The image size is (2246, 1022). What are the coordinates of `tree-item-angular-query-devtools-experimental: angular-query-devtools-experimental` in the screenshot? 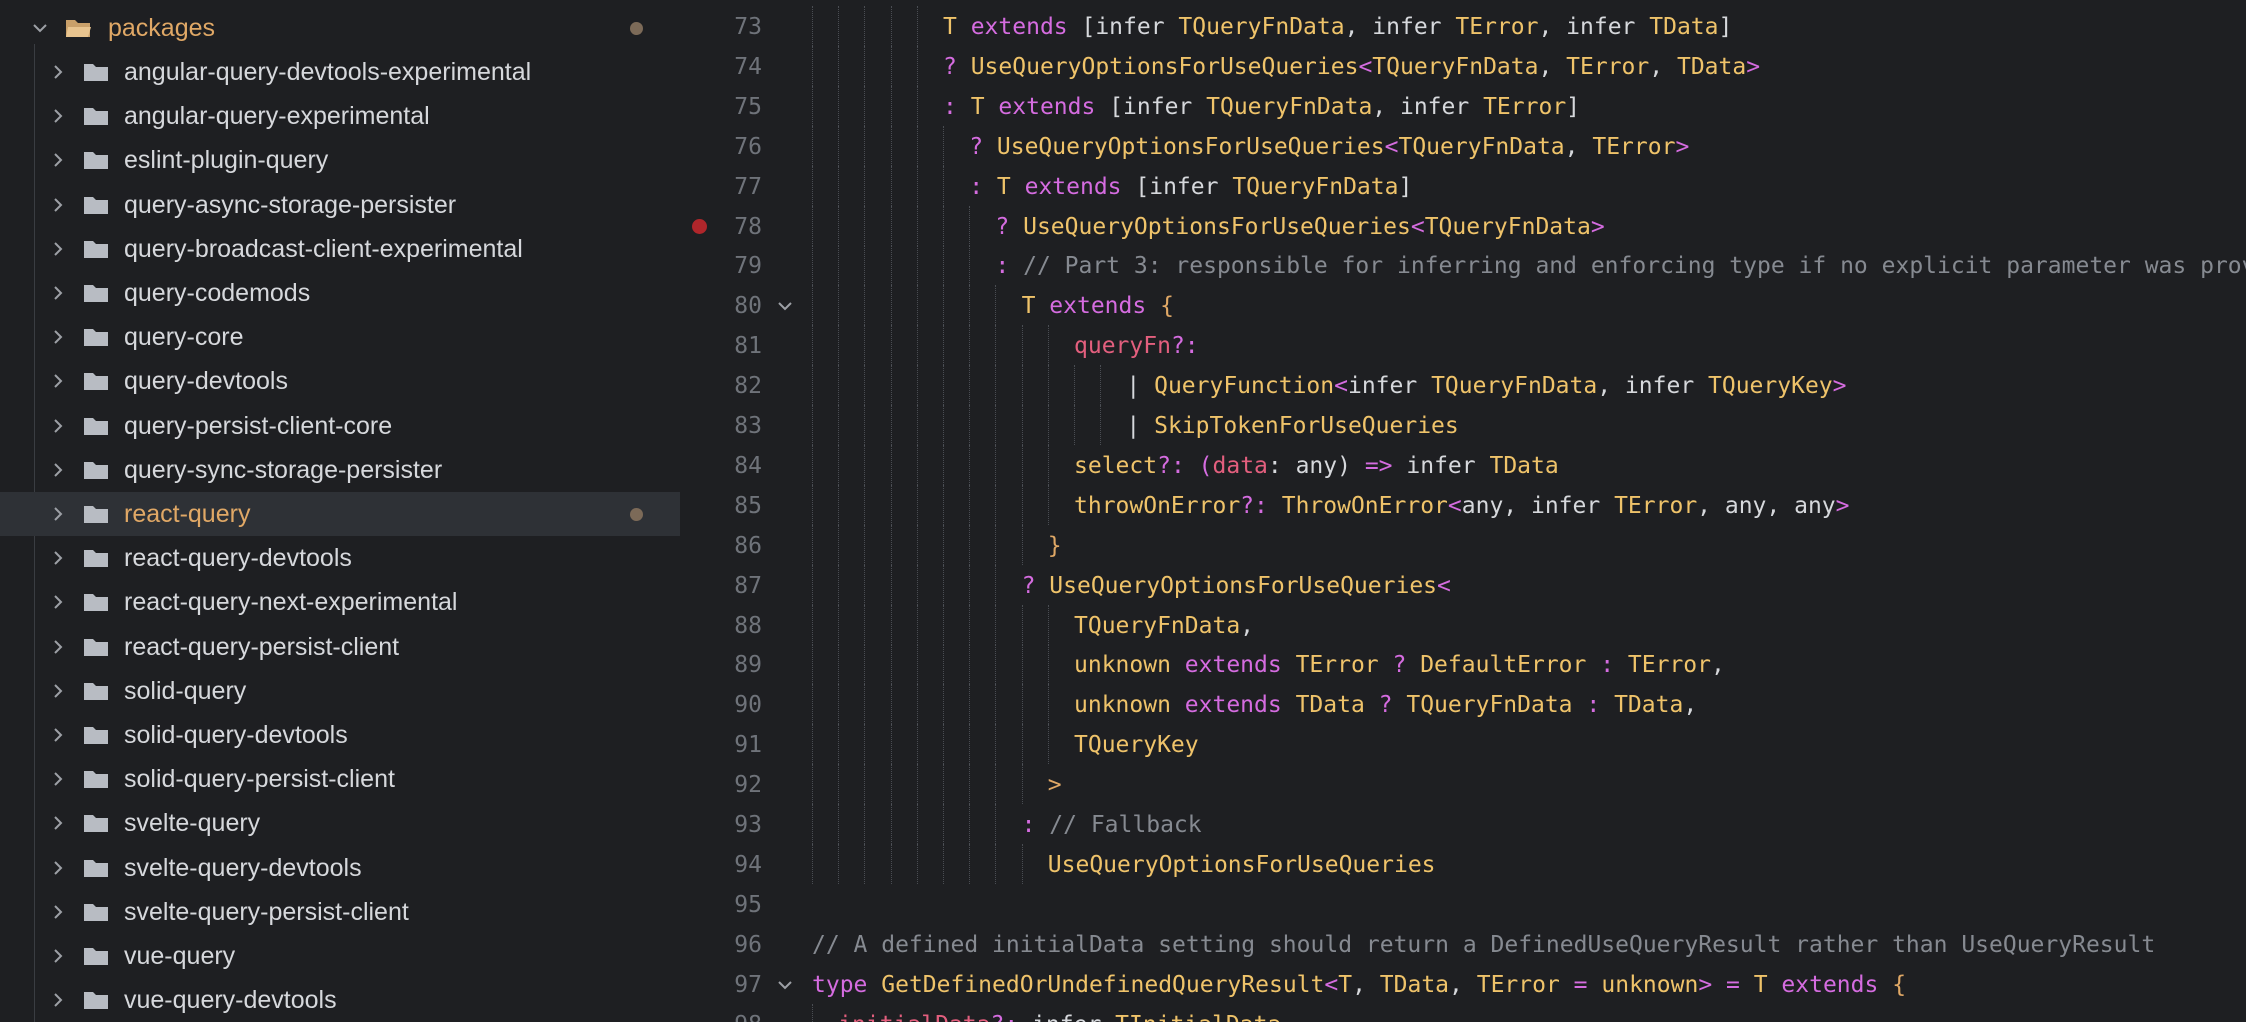 It's located at (340, 72).